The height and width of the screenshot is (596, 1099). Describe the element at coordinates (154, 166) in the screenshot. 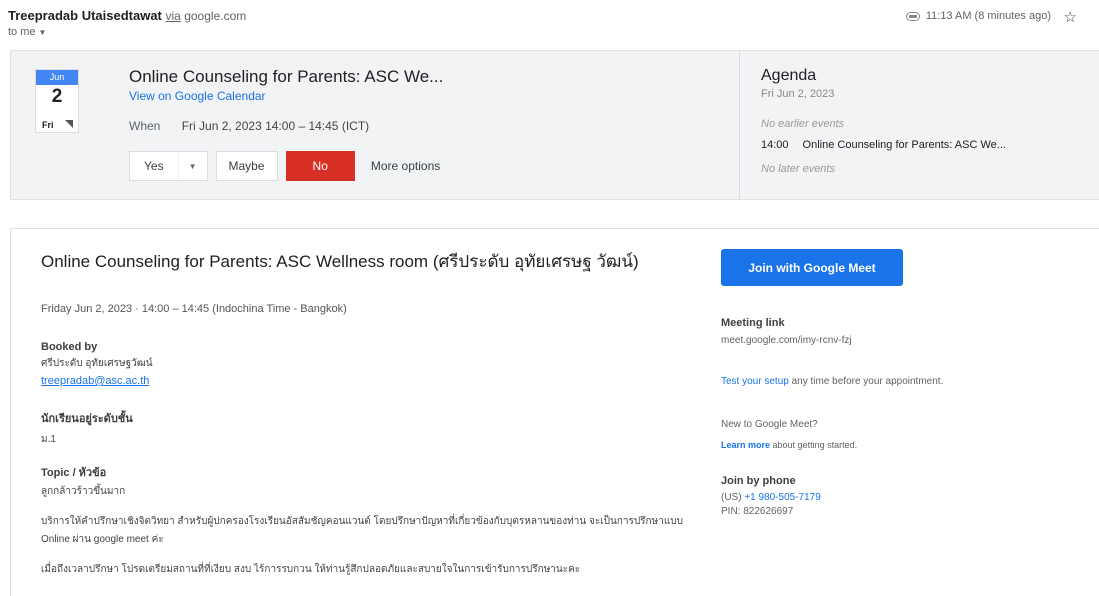

I see `rsvp-yes-label: Yes` at that location.